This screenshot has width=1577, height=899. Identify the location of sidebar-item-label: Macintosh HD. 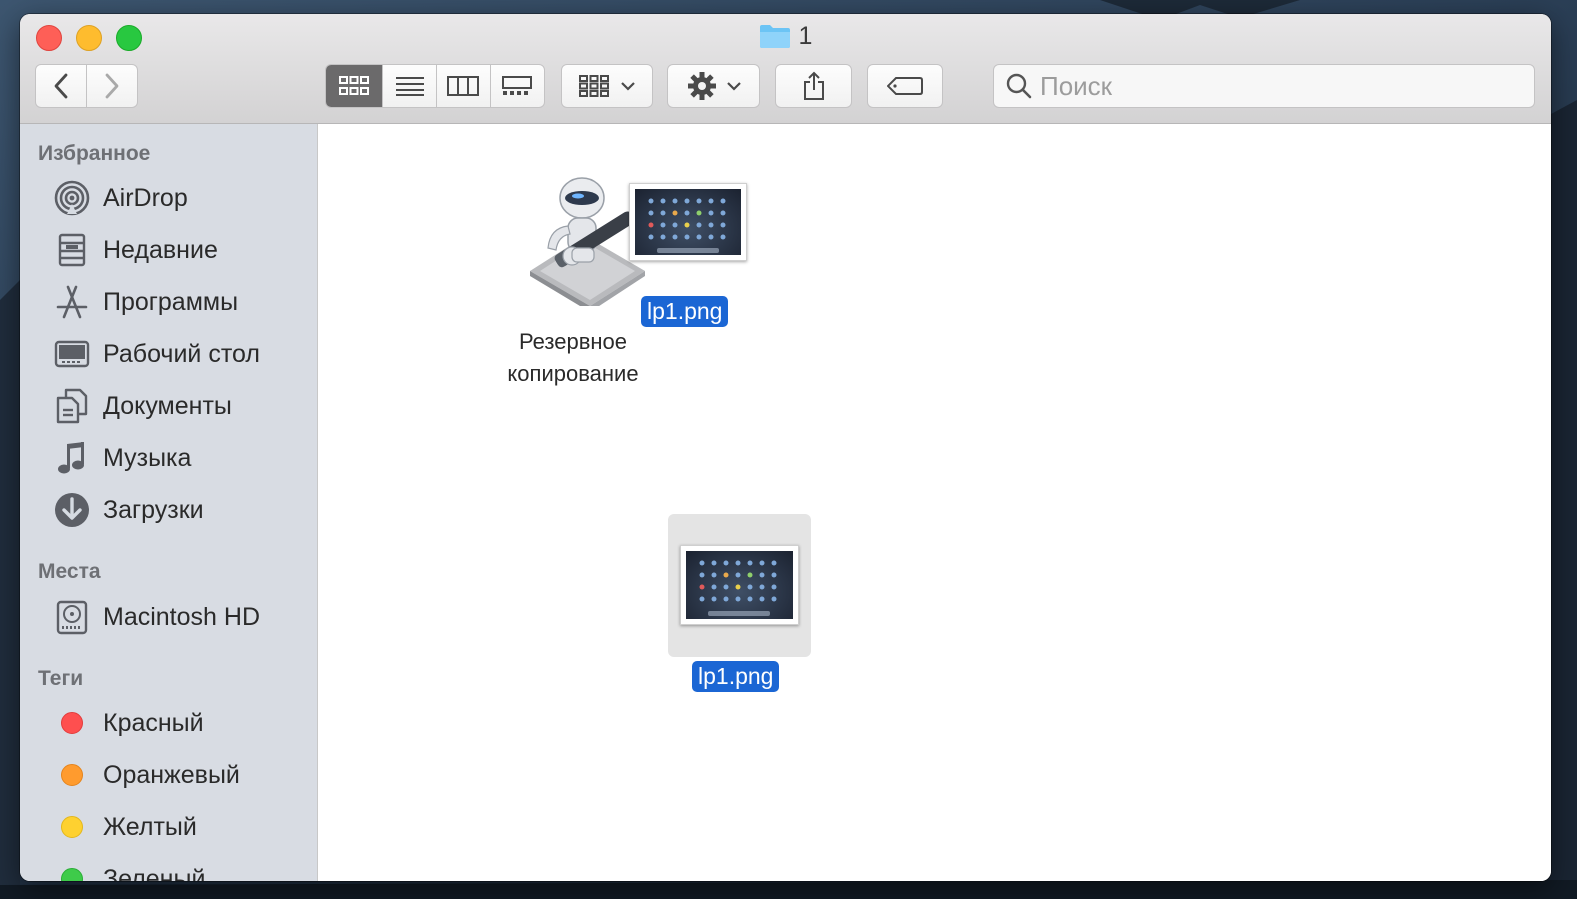
(181, 616).